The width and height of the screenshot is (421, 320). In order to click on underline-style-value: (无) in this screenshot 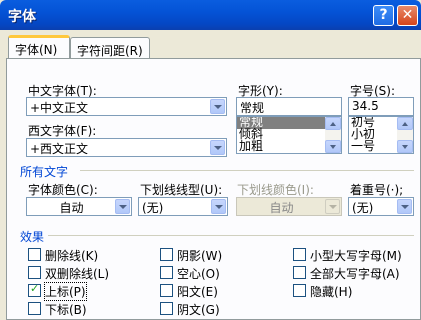, I will do `click(153, 208)`.